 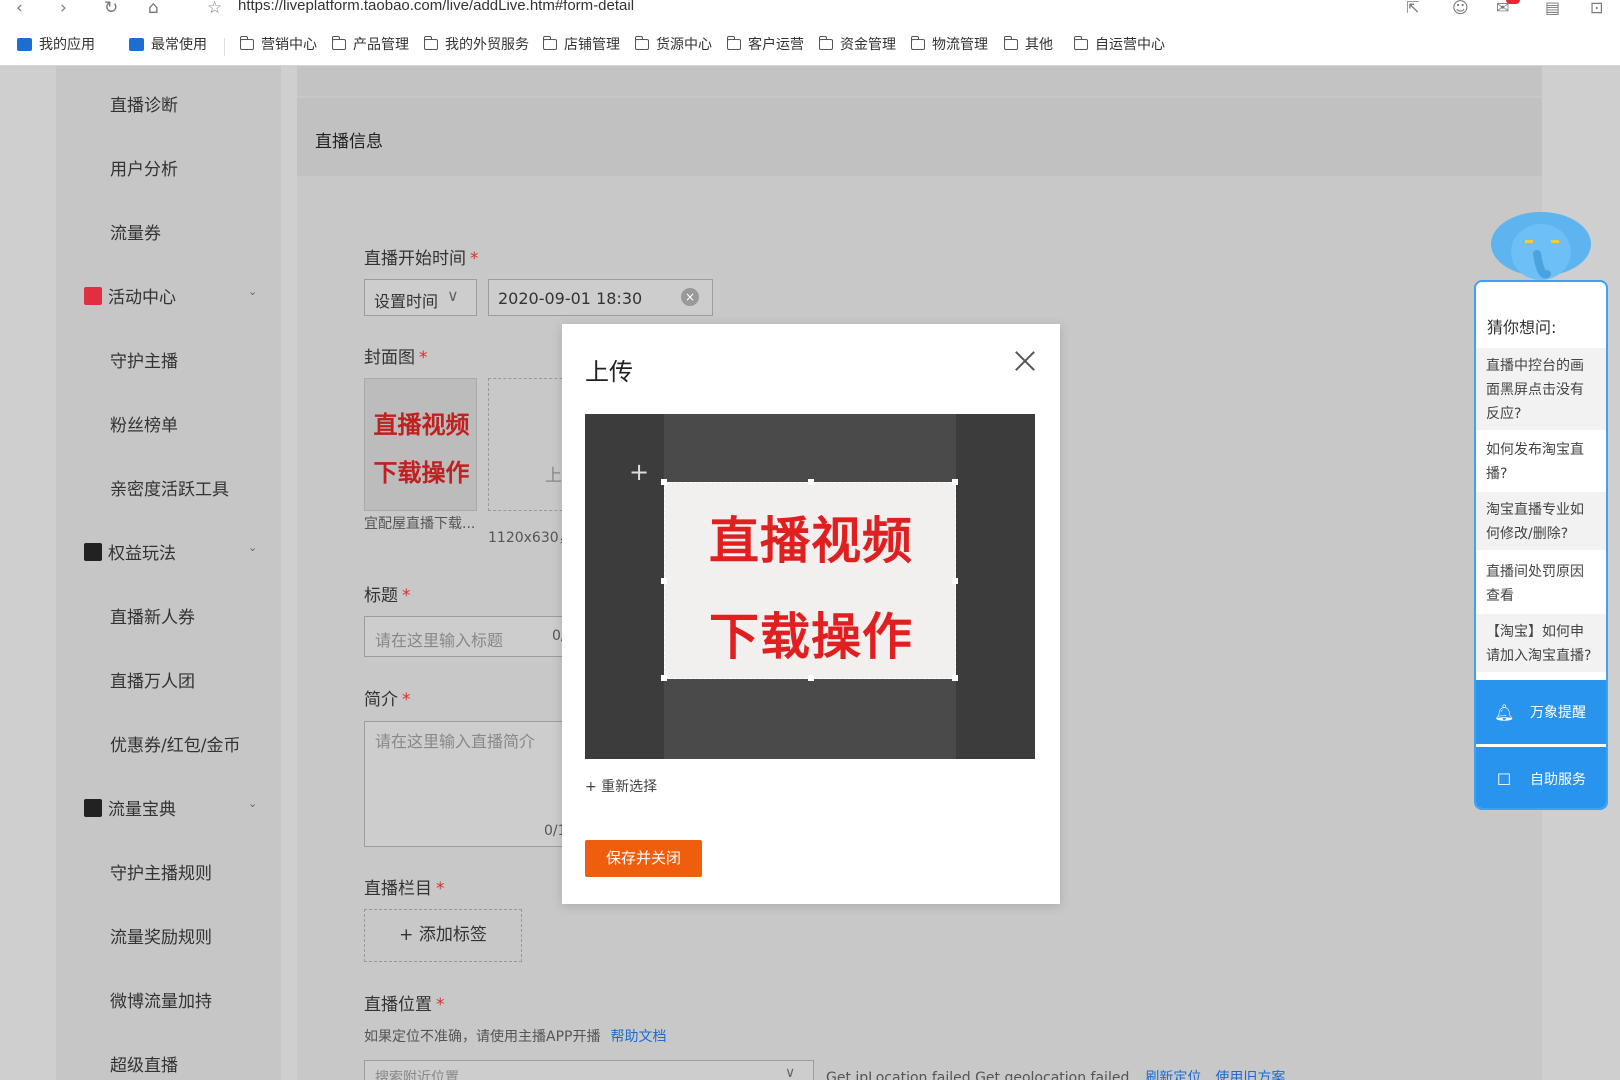 What do you see at coordinates (809, 580) in the screenshot?
I see `crop-selection: 直播视频 下载操作` at bounding box center [809, 580].